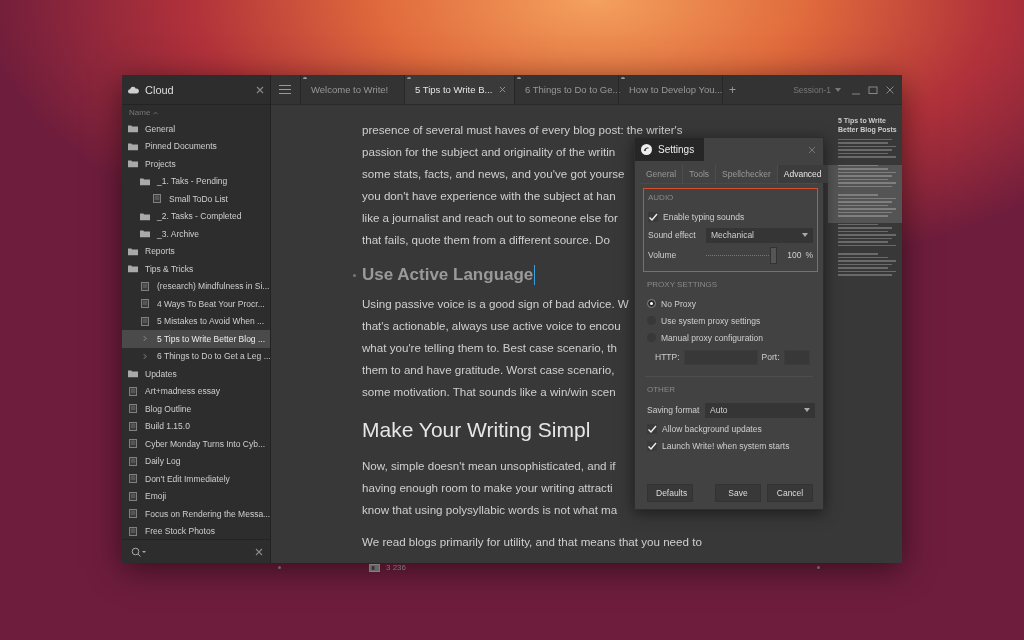 Image resolution: width=1024 pixels, height=640 pixels. Describe the element at coordinates (738, 493) in the screenshot. I see `save-button: Save` at that location.